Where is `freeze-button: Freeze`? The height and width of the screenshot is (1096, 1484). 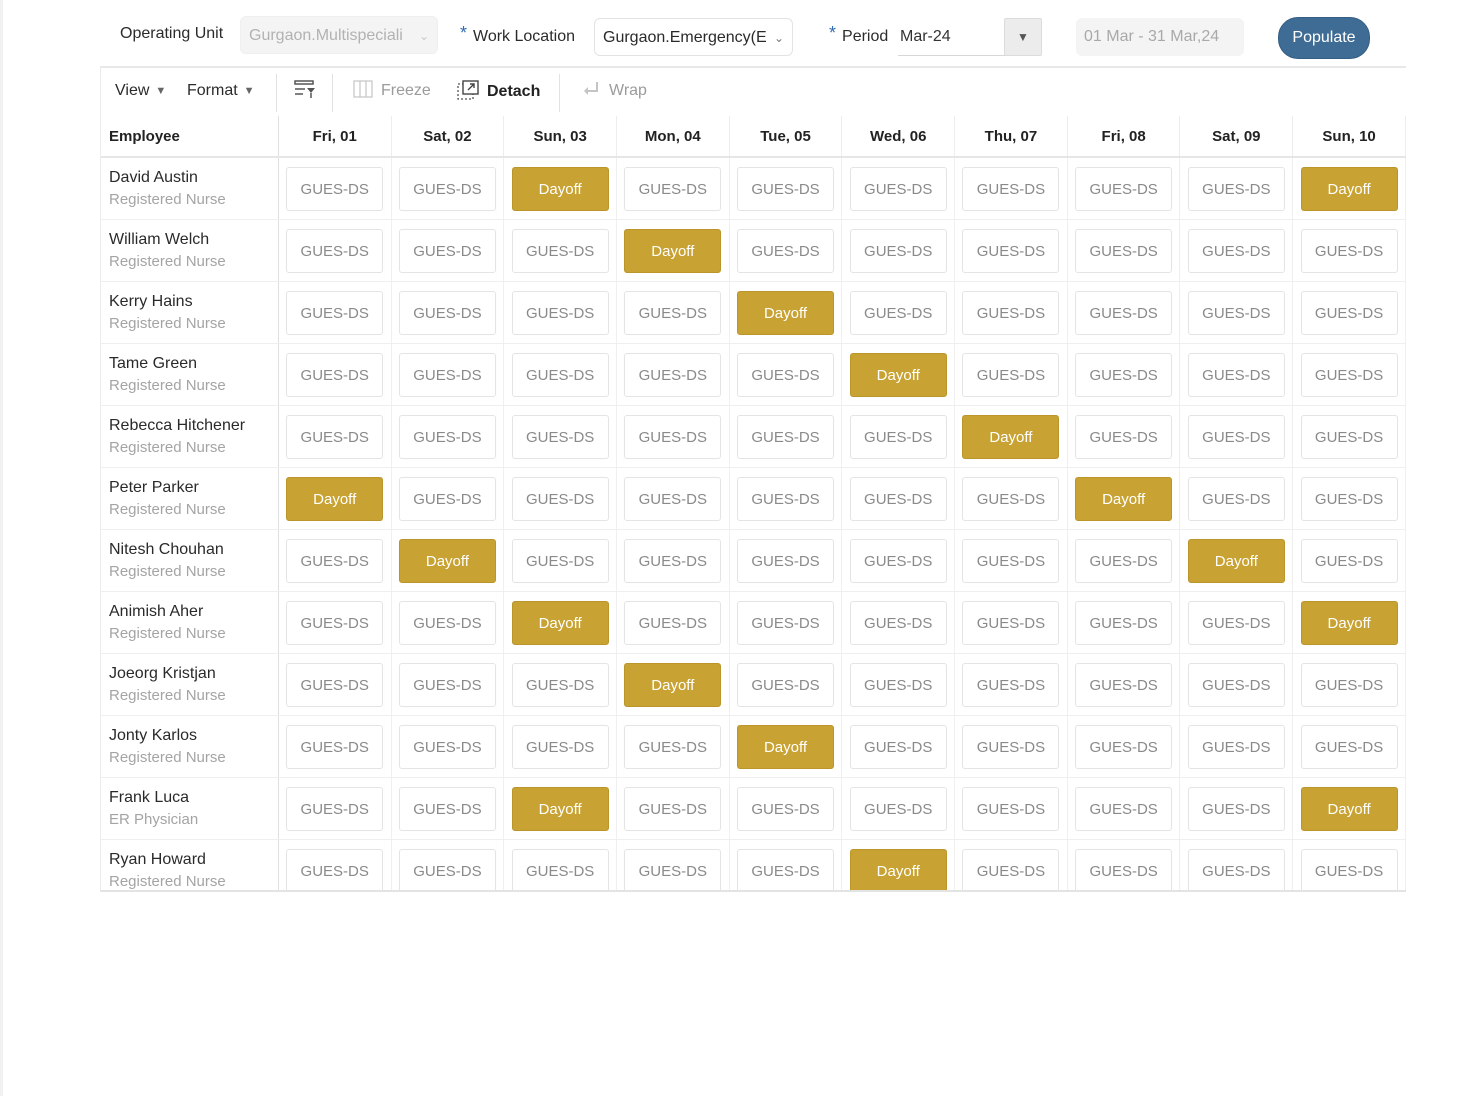
freeze-button: Freeze is located at coordinates (392, 90).